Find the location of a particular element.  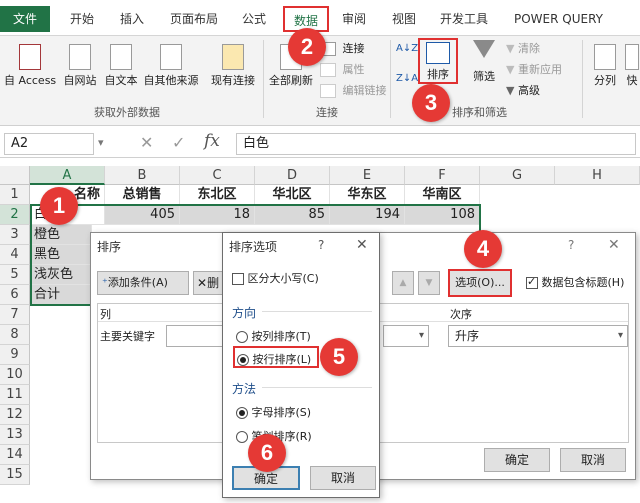

filter-button: 筛选 is located at coordinates (484, 62).